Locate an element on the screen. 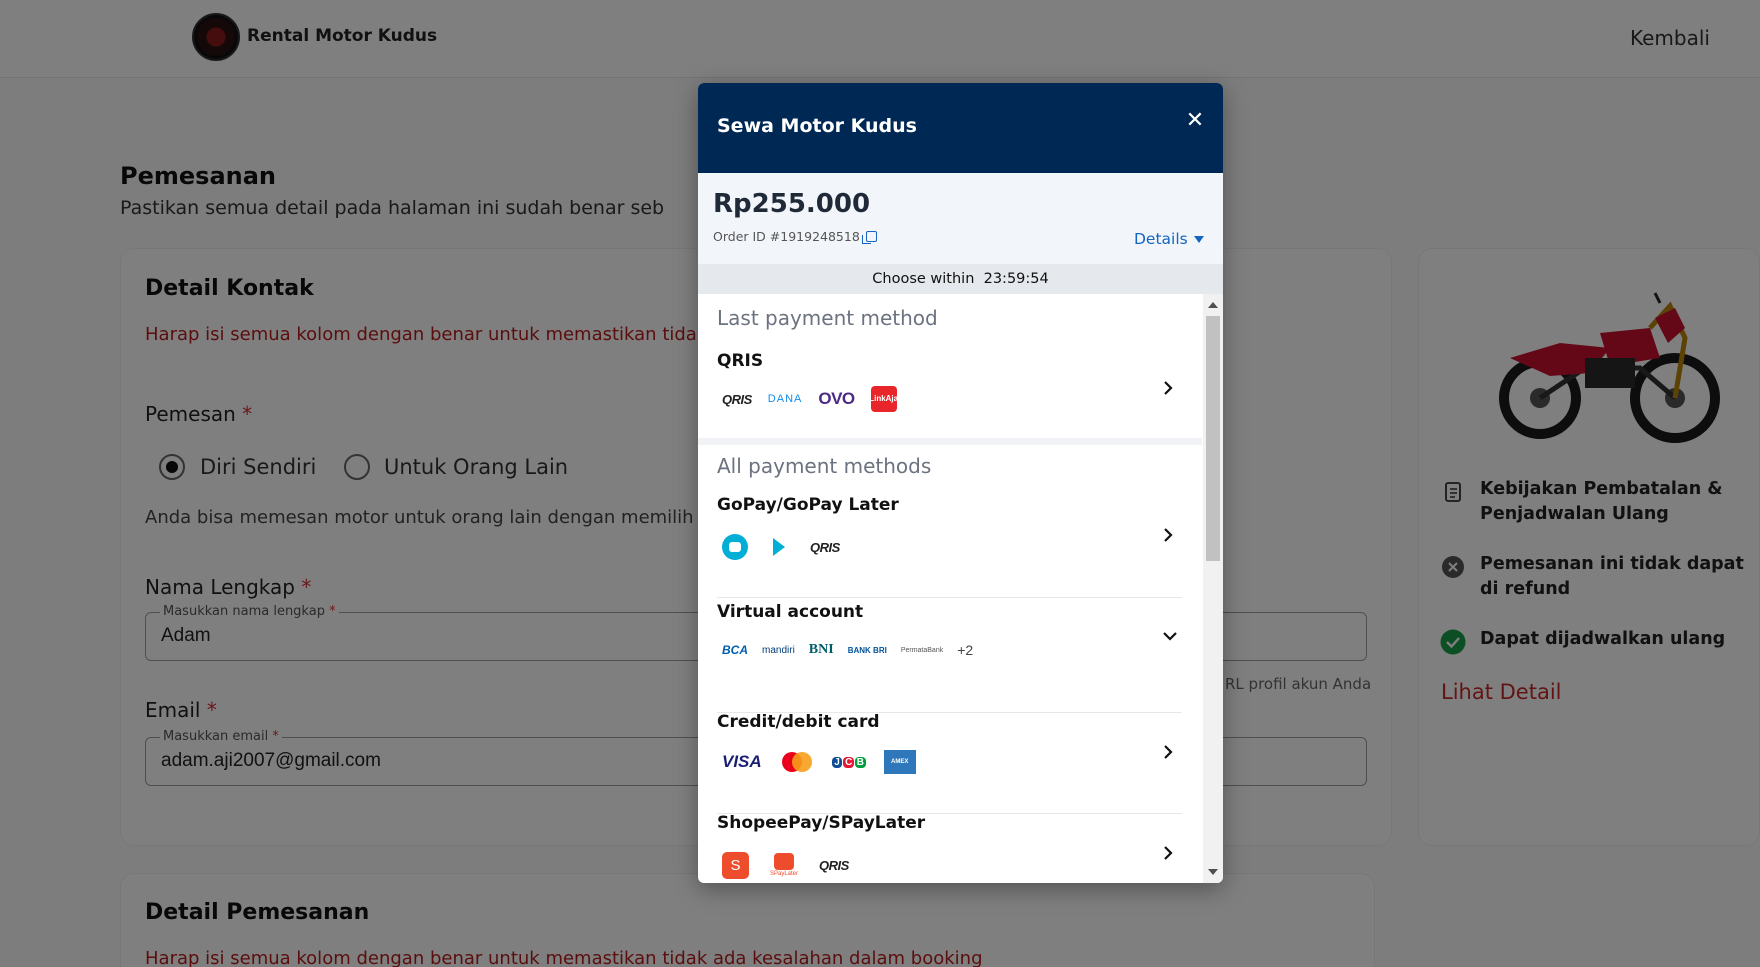  payment-timer: Choose within 23:59:54 is located at coordinates (960, 279).